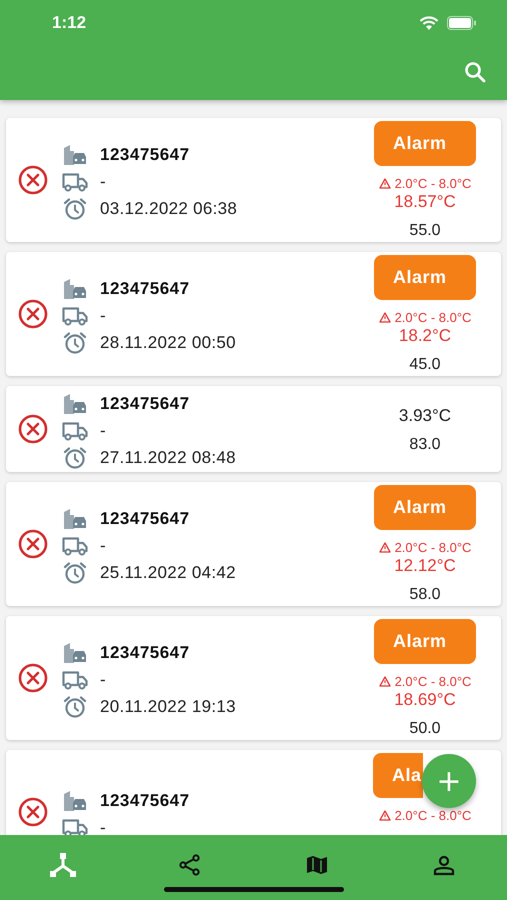 This screenshot has height=900, width=507. I want to click on date-text: 03.12.2022 06:38, so click(169, 209).